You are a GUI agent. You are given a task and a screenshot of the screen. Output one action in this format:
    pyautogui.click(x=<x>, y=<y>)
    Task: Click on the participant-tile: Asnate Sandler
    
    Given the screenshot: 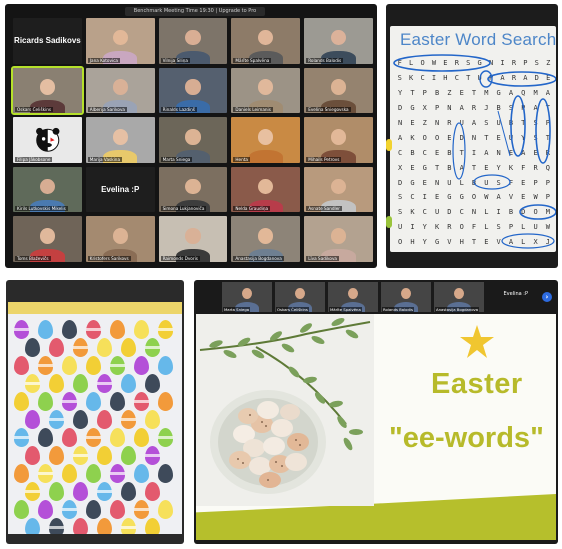 What is the action you would take?
    pyautogui.click(x=338, y=189)
    